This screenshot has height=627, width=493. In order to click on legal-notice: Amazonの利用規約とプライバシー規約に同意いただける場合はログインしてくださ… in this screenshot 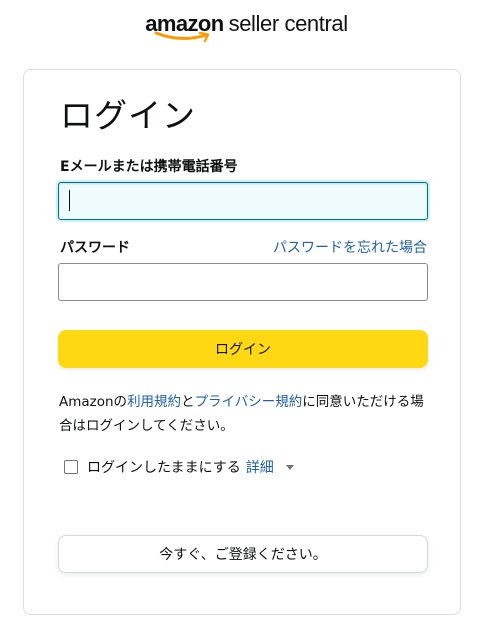, I will do `click(245, 414)`.